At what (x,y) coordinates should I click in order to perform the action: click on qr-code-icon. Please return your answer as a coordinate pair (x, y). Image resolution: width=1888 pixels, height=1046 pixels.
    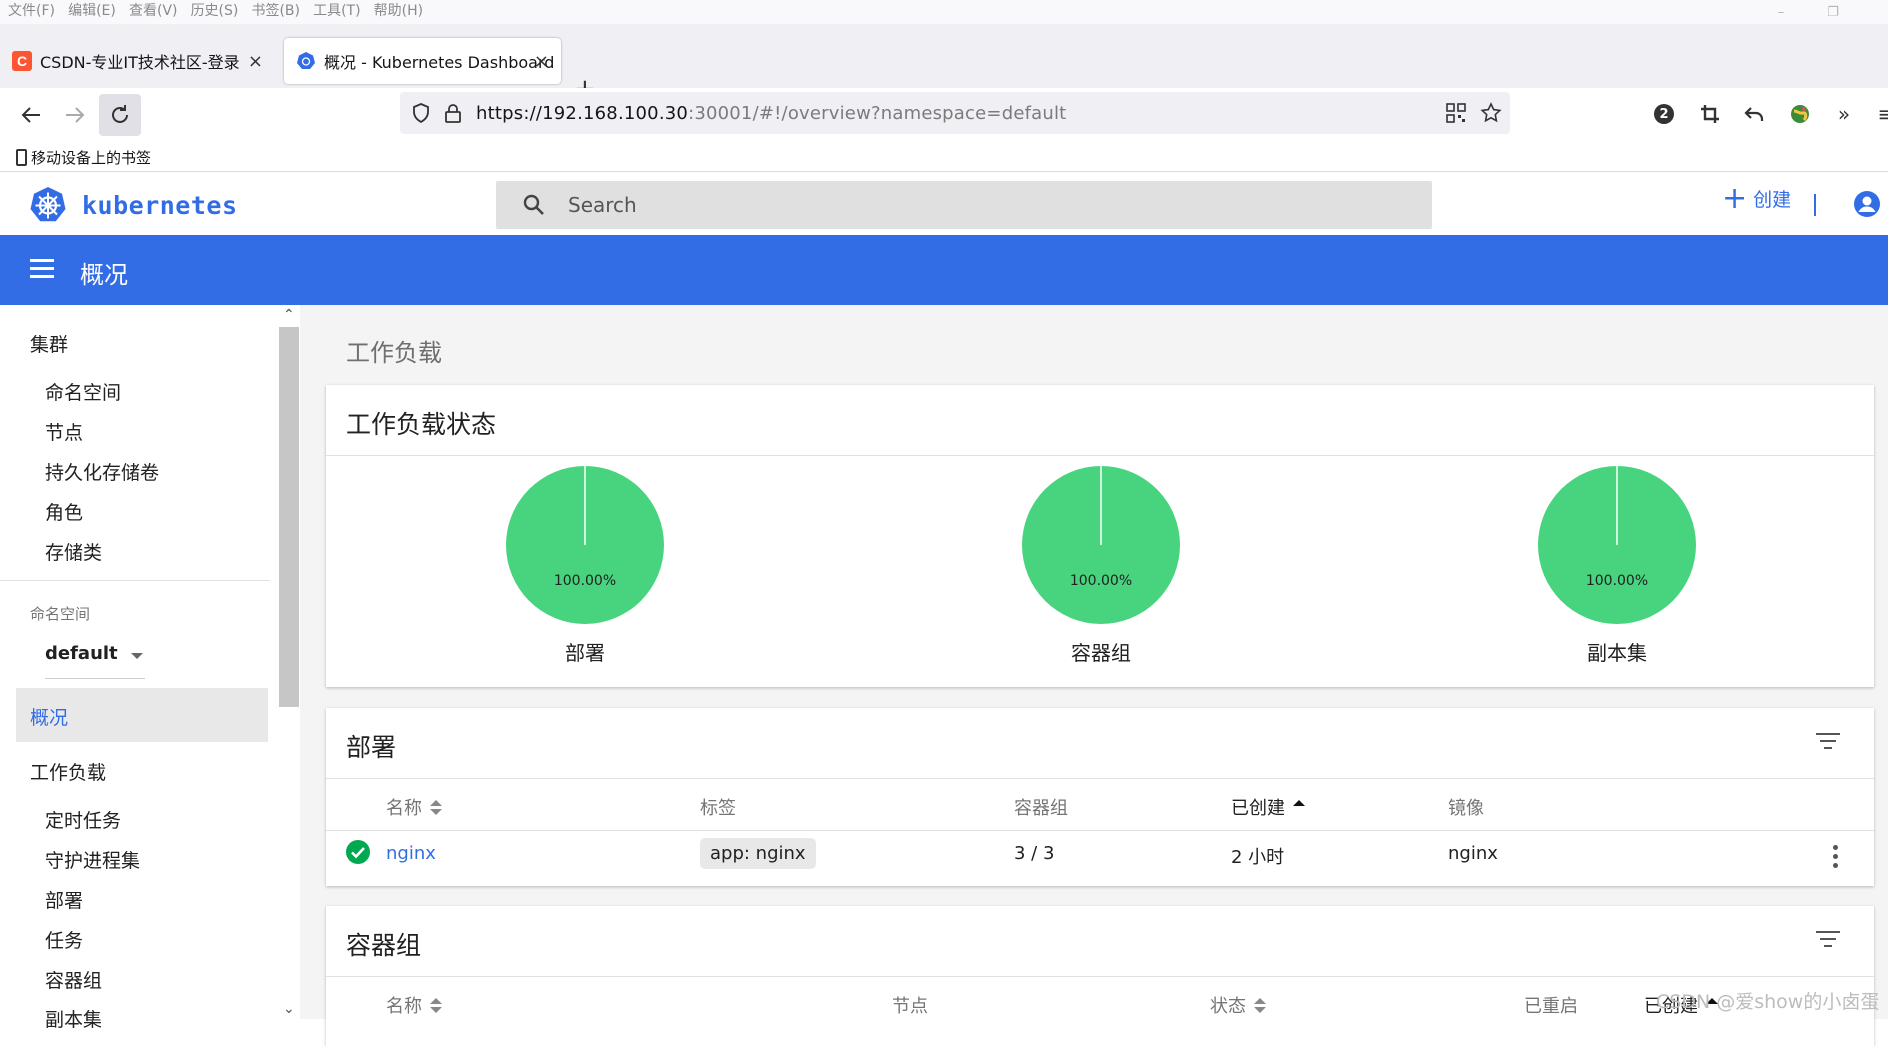
    Looking at the image, I should click on (1456, 113).